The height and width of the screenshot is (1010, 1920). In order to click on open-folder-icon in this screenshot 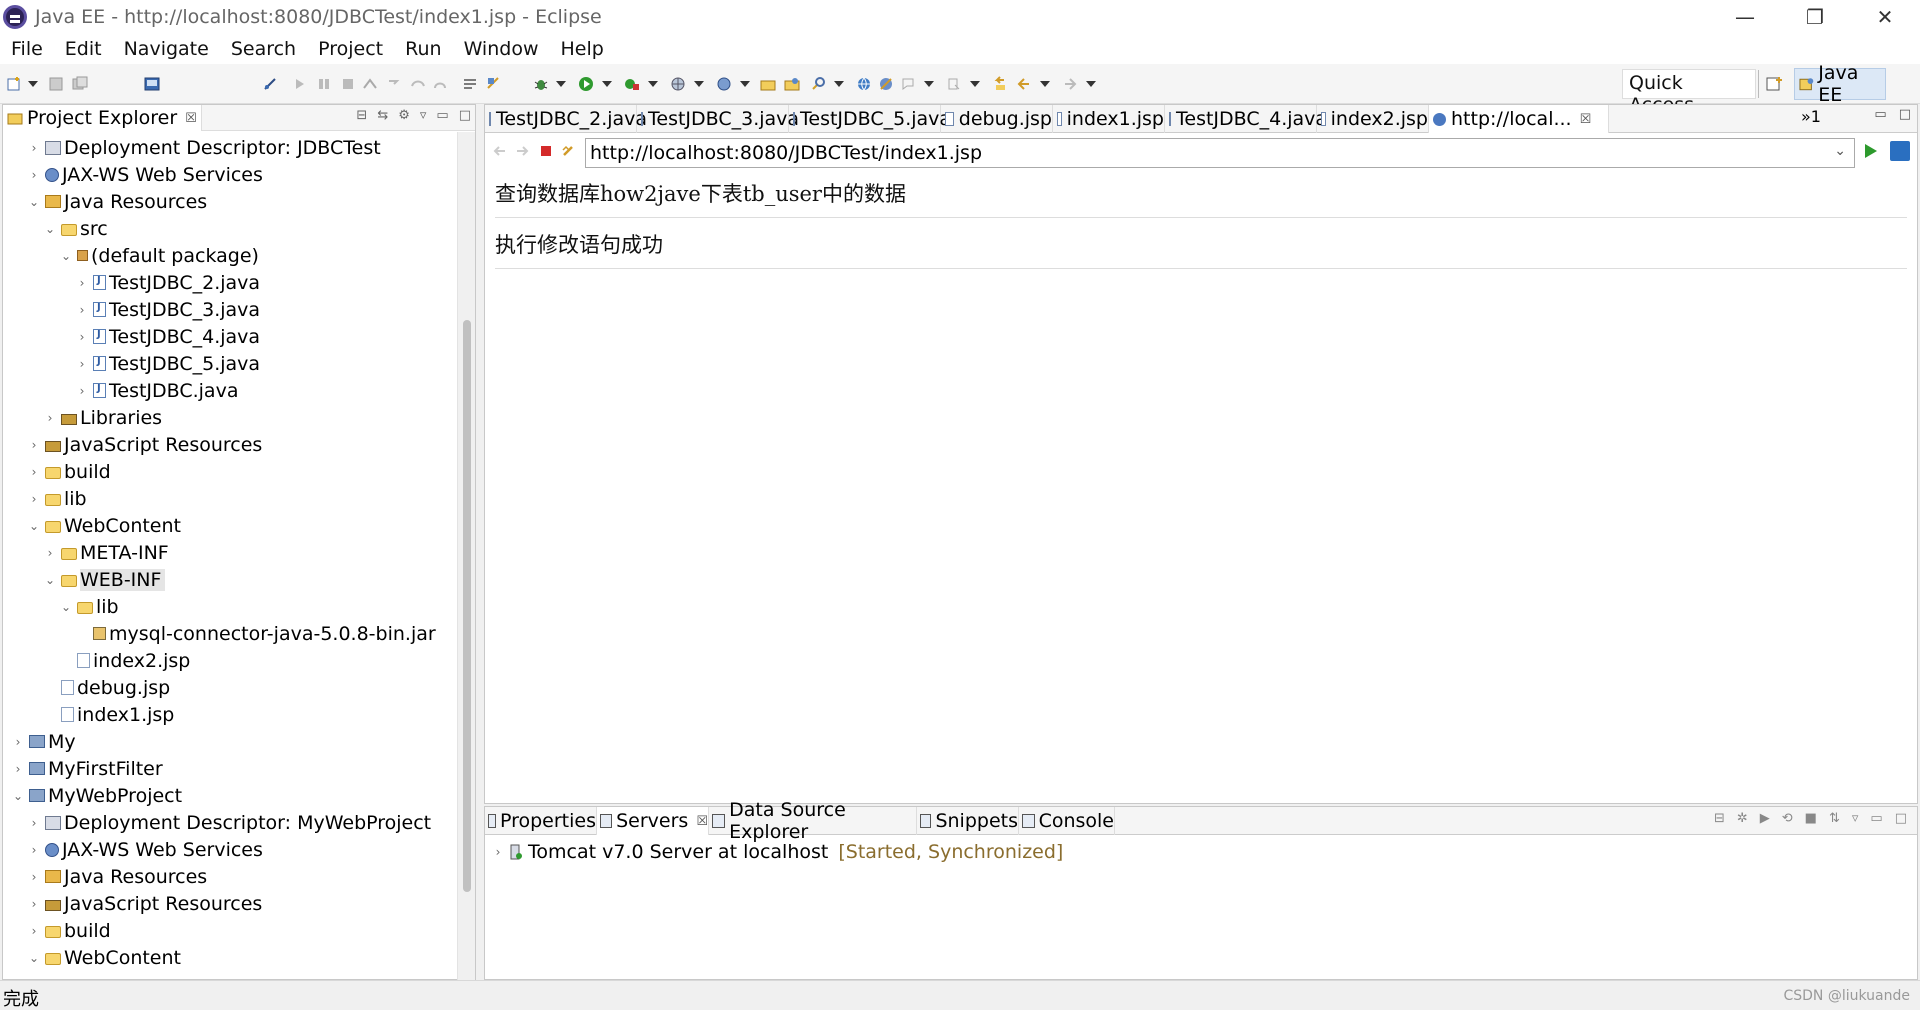, I will do `click(768, 84)`.